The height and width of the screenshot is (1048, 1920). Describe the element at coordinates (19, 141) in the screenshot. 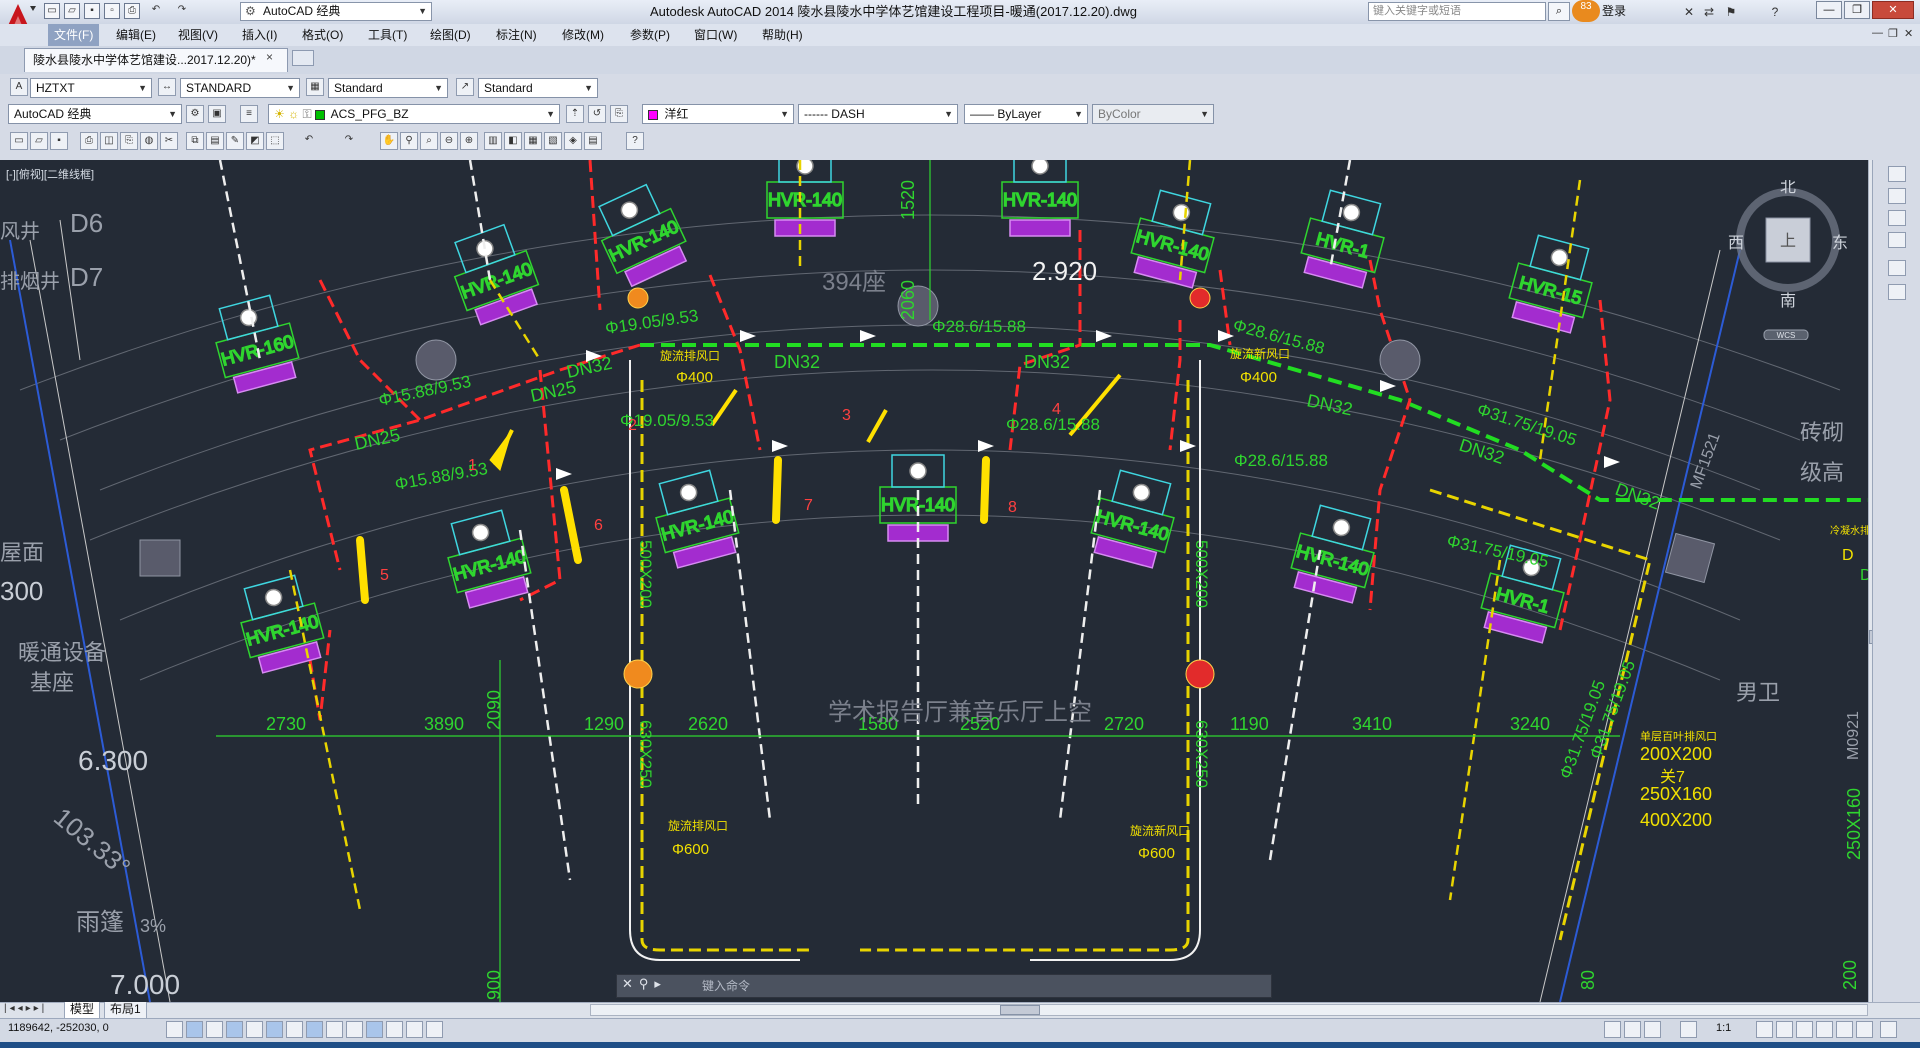

I see `new-icon: ▭` at that location.